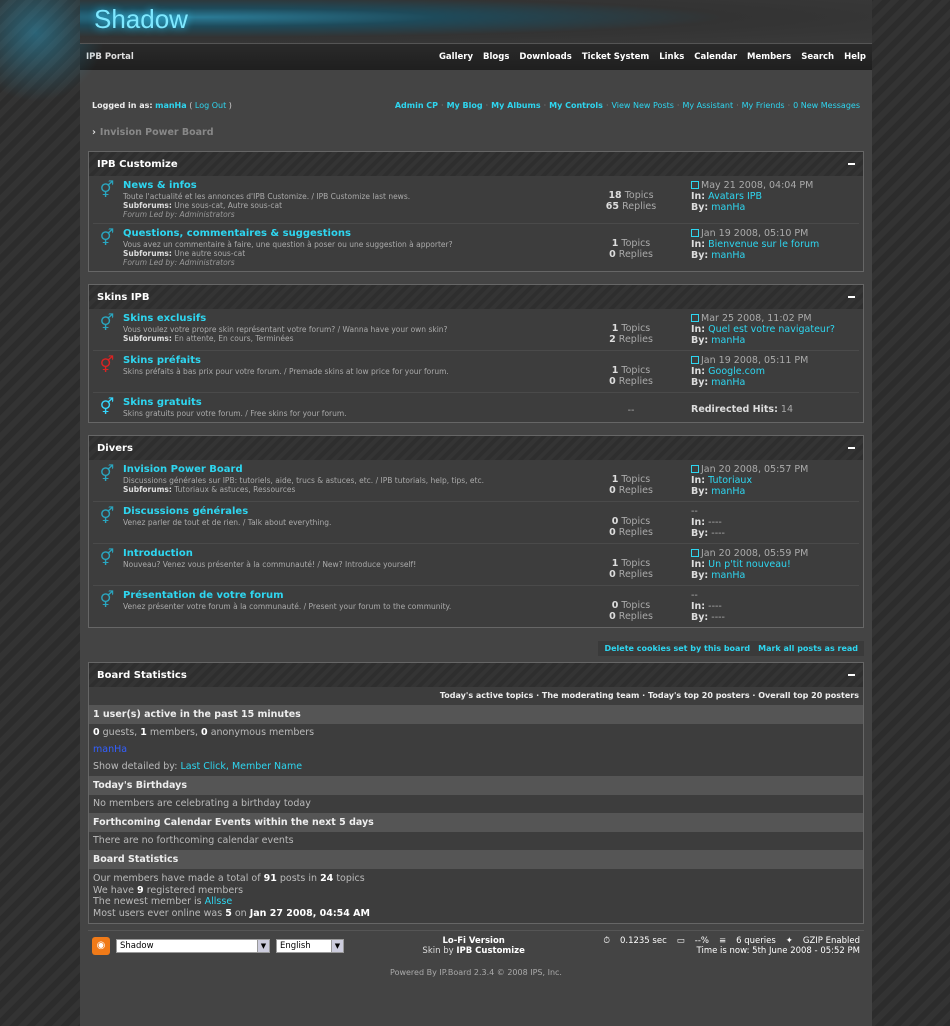 Image resolution: width=950 pixels, height=1026 pixels. Describe the element at coordinates (763, 244) in the screenshot. I see `last-post-topic-link: Bienvenue sur le forum` at that location.